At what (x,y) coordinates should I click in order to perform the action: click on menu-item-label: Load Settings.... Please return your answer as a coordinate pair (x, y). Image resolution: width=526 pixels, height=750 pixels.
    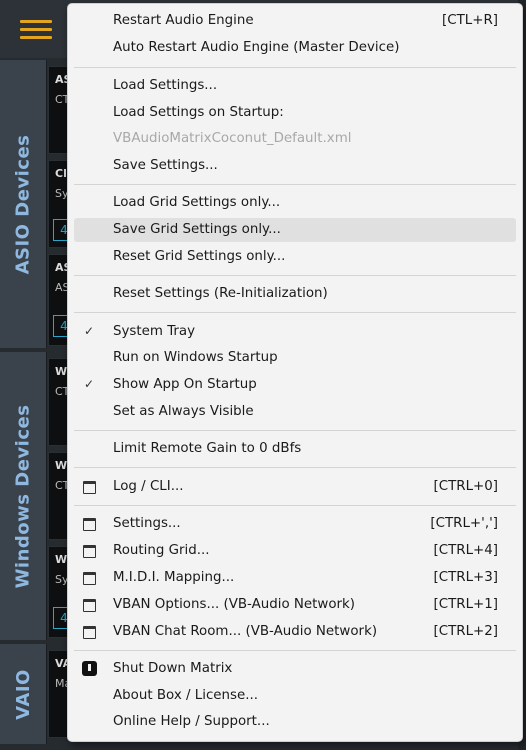
    Looking at the image, I should click on (165, 85).